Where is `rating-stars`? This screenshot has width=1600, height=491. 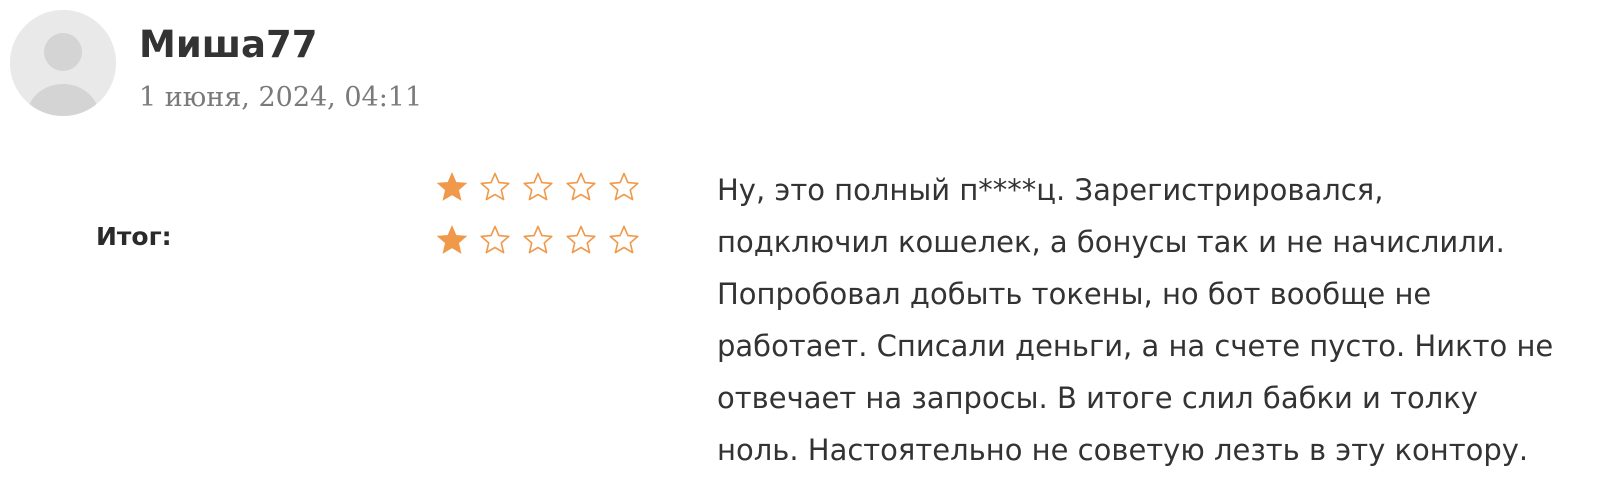
rating-stars is located at coordinates (538, 187).